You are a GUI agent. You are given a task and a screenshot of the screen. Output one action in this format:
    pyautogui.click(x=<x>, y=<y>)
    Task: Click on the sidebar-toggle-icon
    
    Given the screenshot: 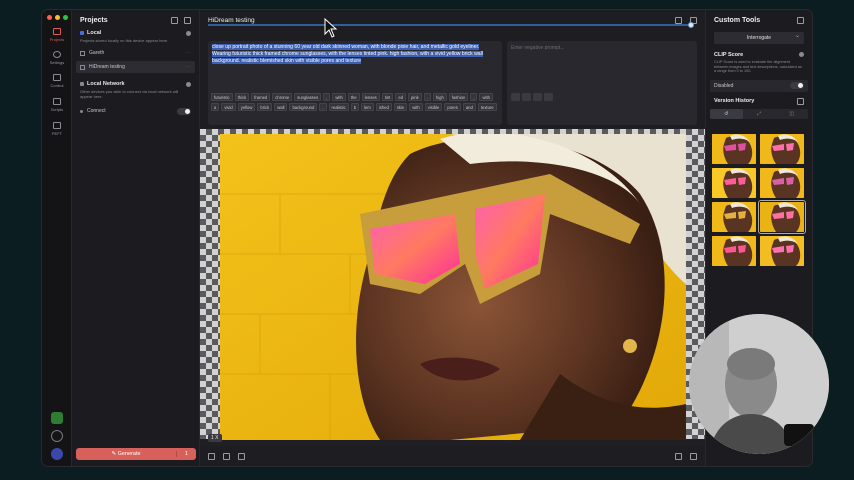 What is the action you would take?
    pyautogui.click(x=800, y=20)
    